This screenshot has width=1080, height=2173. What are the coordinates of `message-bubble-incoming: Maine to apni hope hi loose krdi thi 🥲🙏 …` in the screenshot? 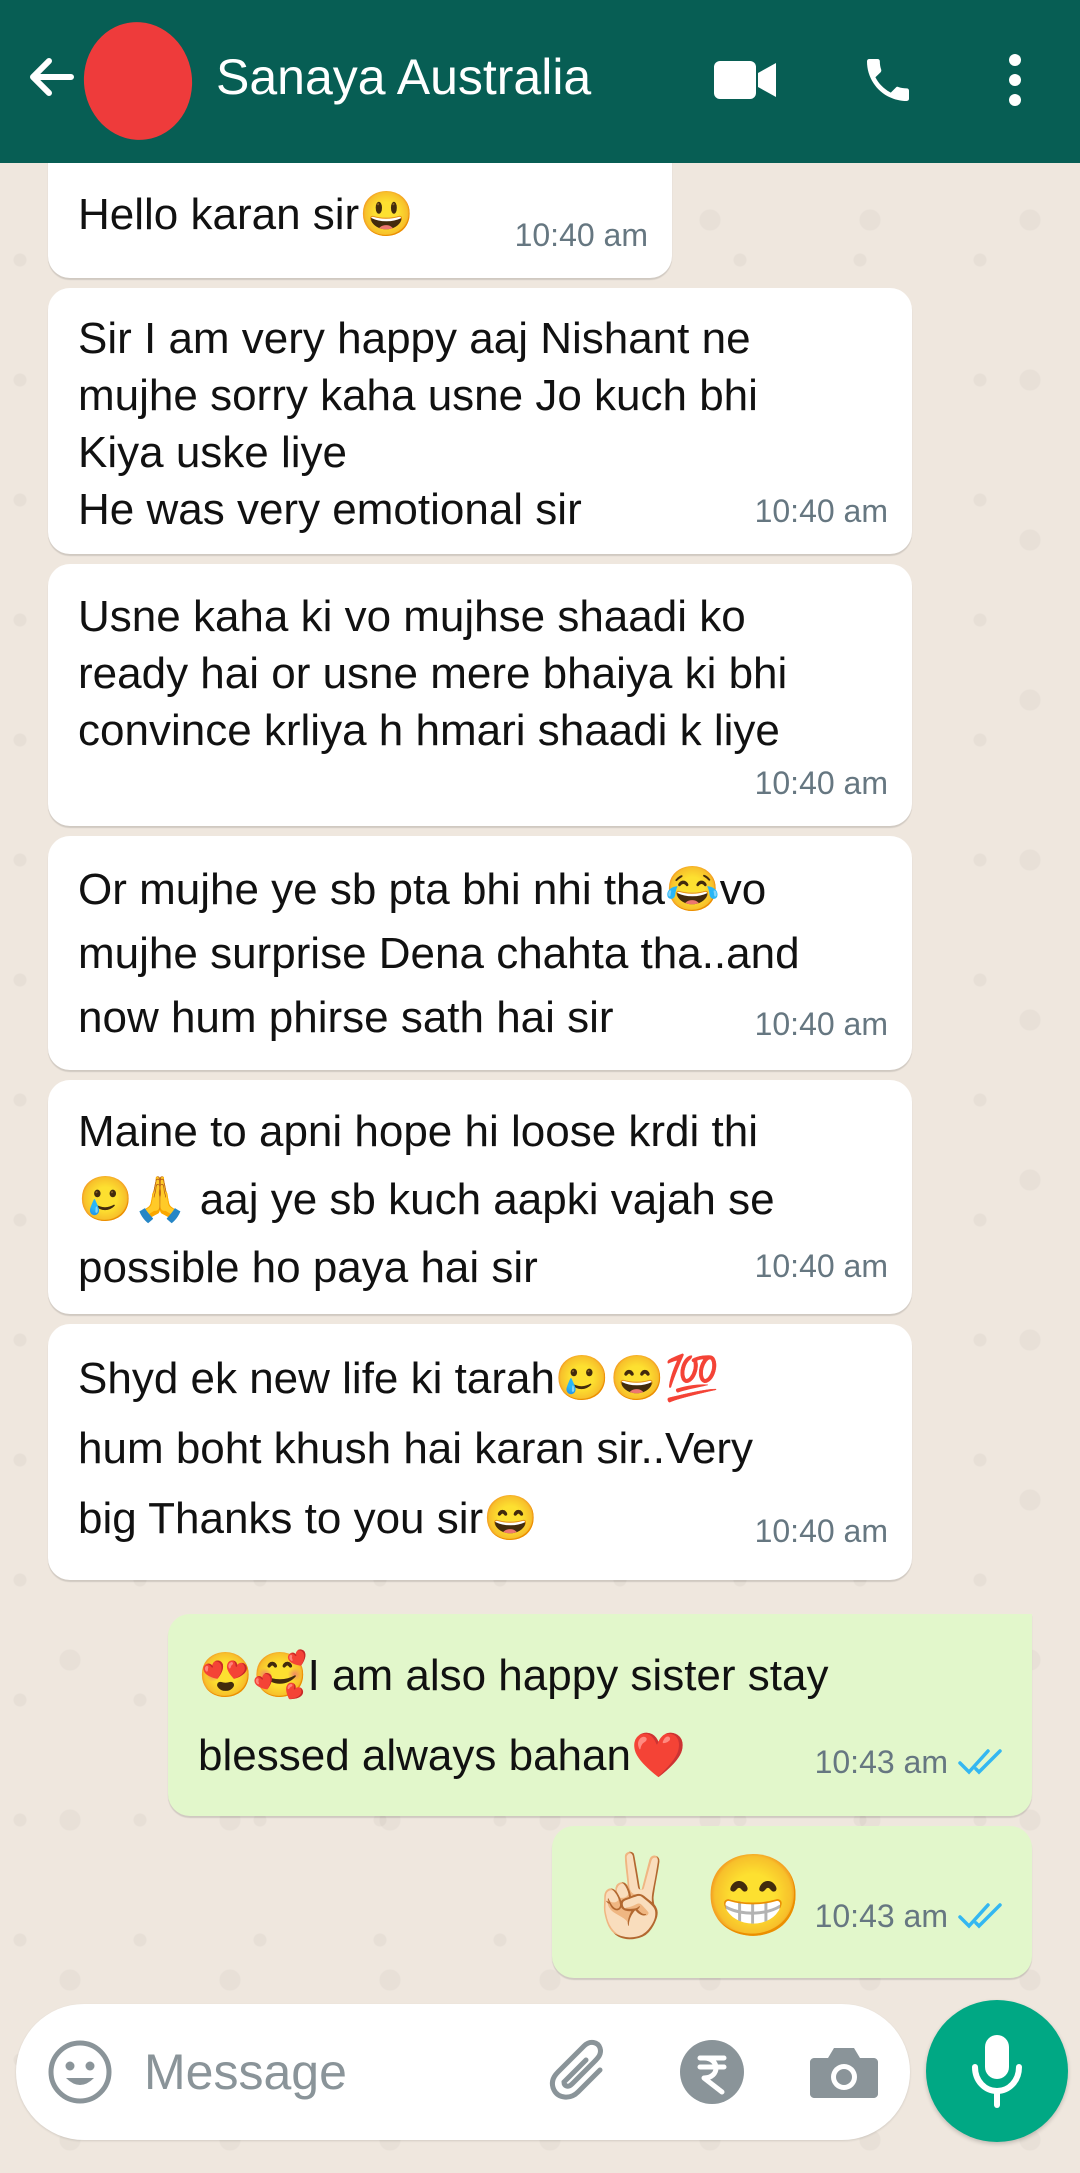 It's located at (480, 1197).